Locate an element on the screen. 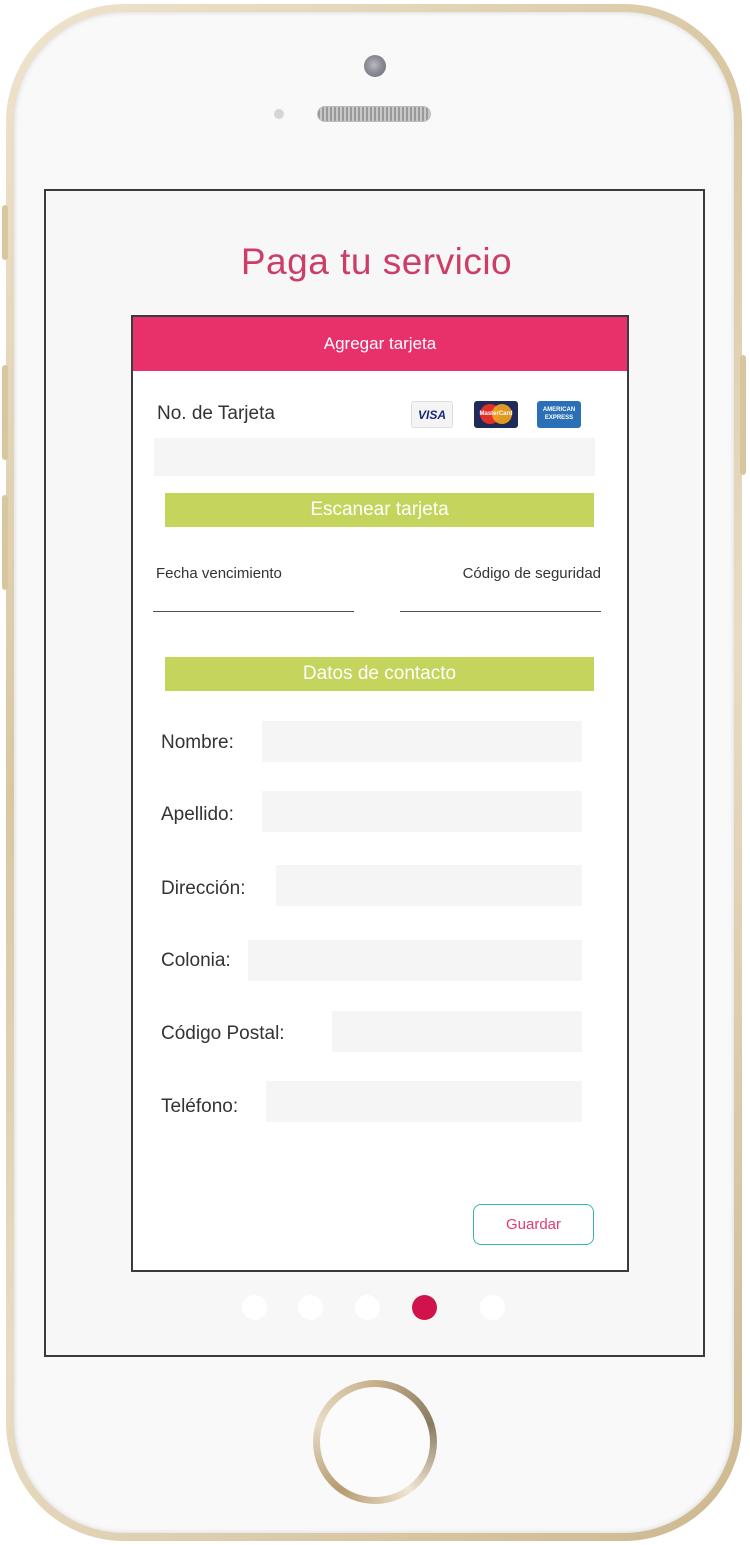 The width and height of the screenshot is (750, 1545). postal-code-label: Código Postal: is located at coordinates (223, 1033).